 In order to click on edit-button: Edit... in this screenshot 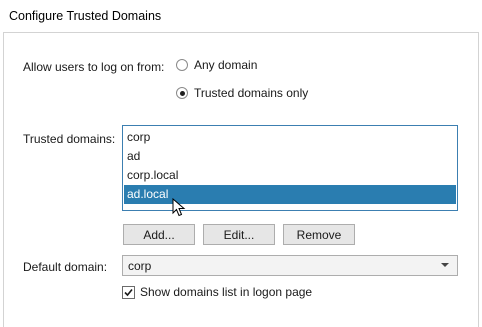, I will do `click(239, 234)`.